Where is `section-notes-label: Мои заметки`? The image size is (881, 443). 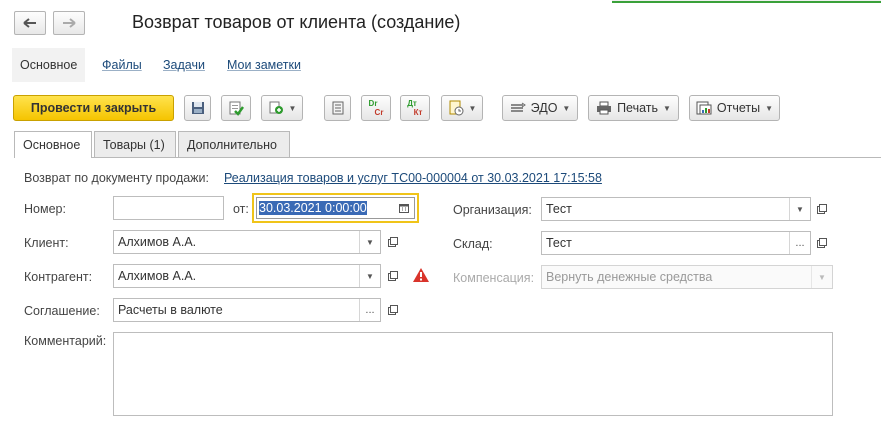 section-notes-label: Мои заметки is located at coordinates (264, 65).